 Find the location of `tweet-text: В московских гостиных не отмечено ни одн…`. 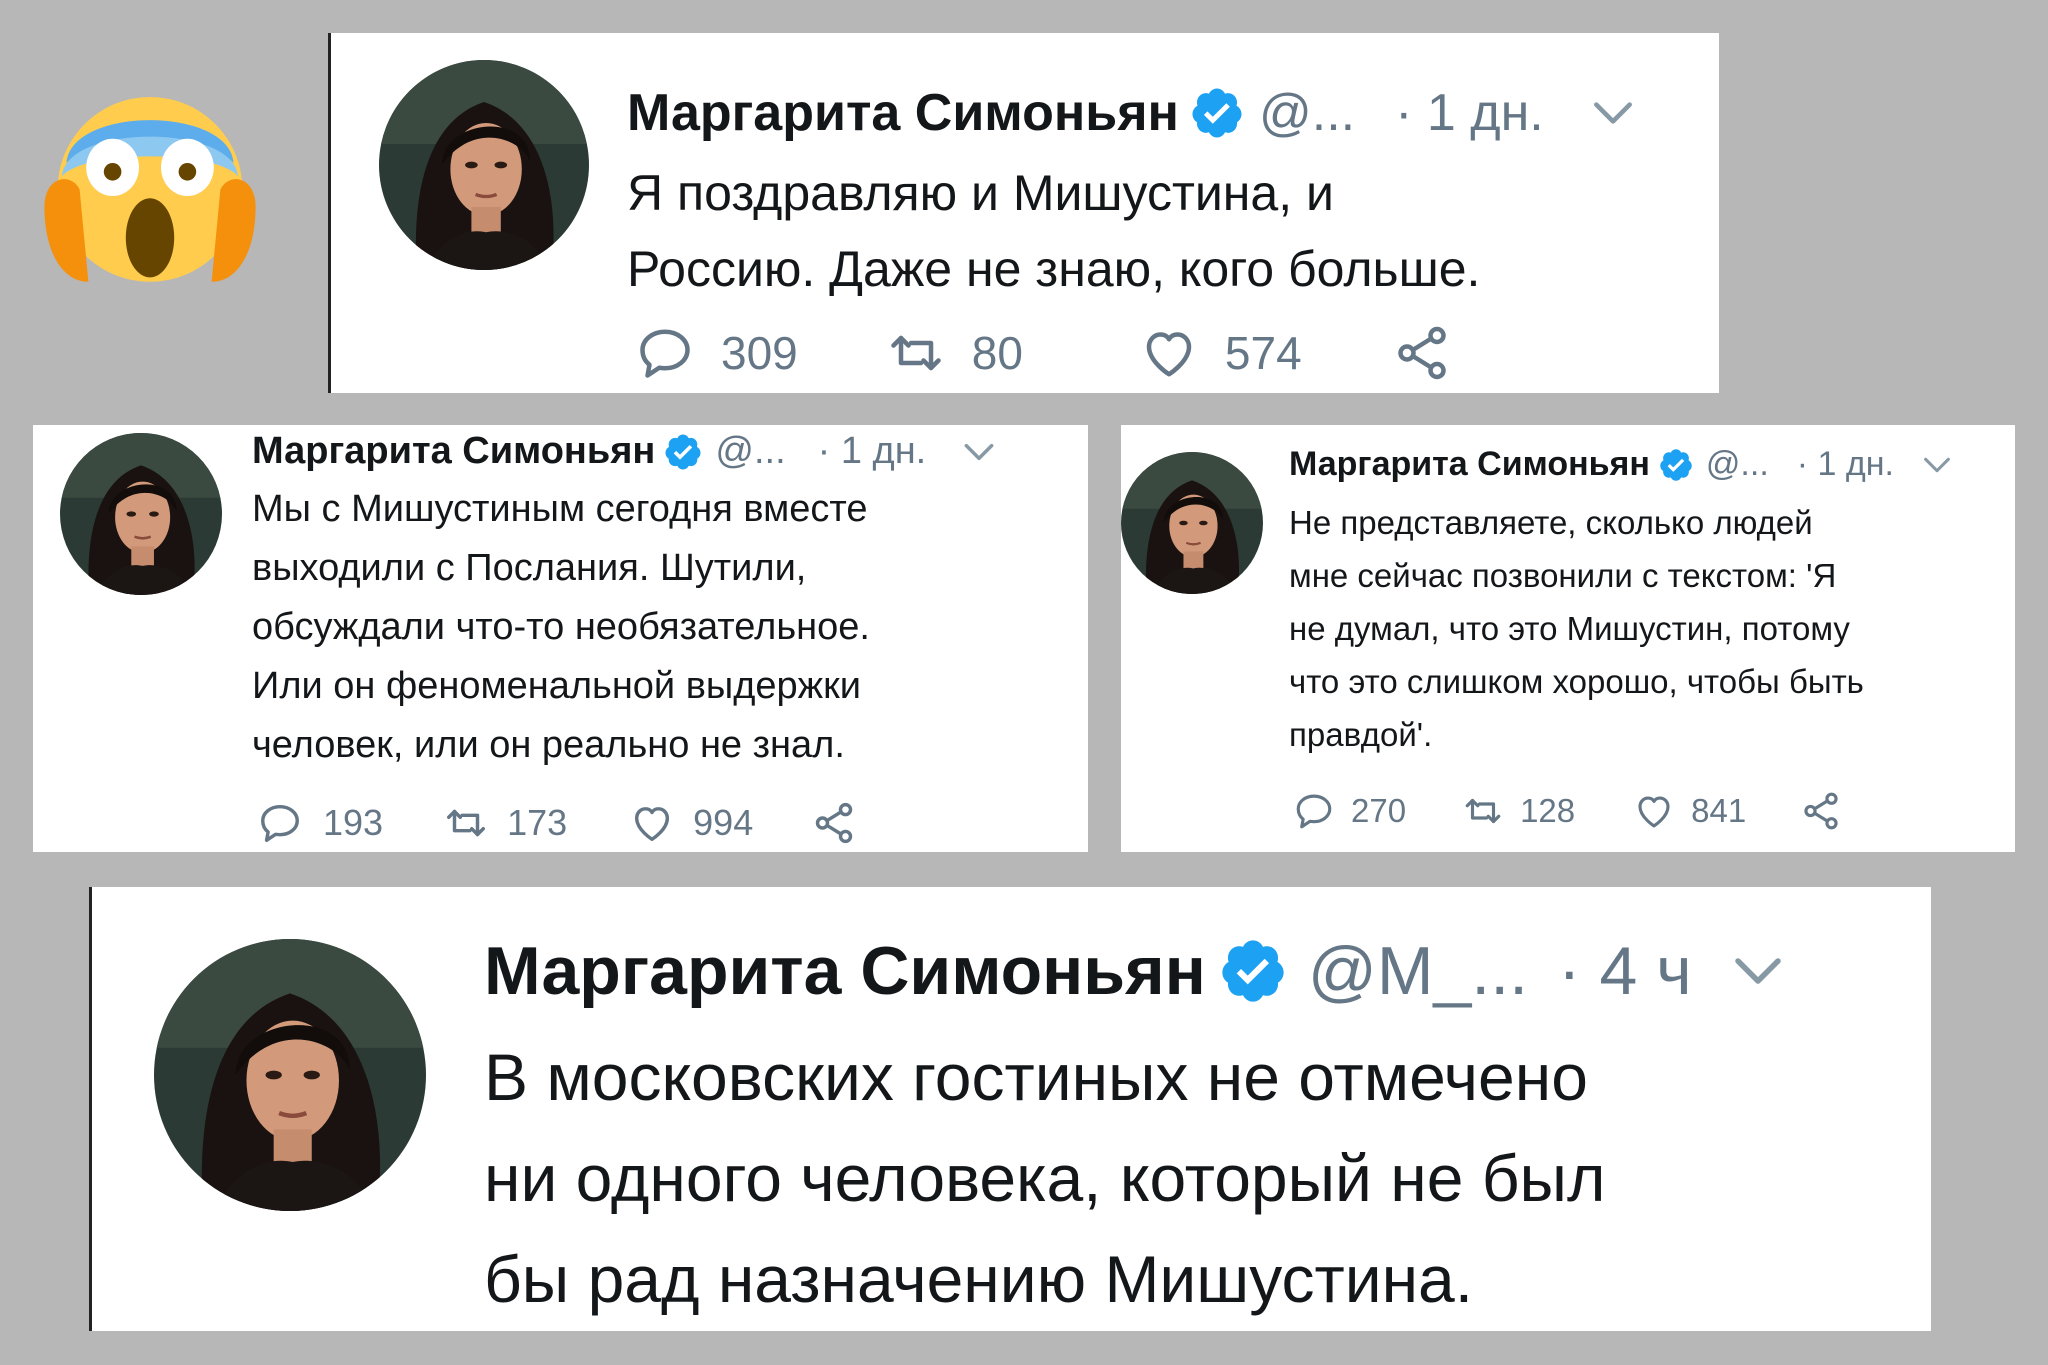

tweet-text: В московских гостиных не отмечено ни одн… is located at coordinates (1044, 1178).